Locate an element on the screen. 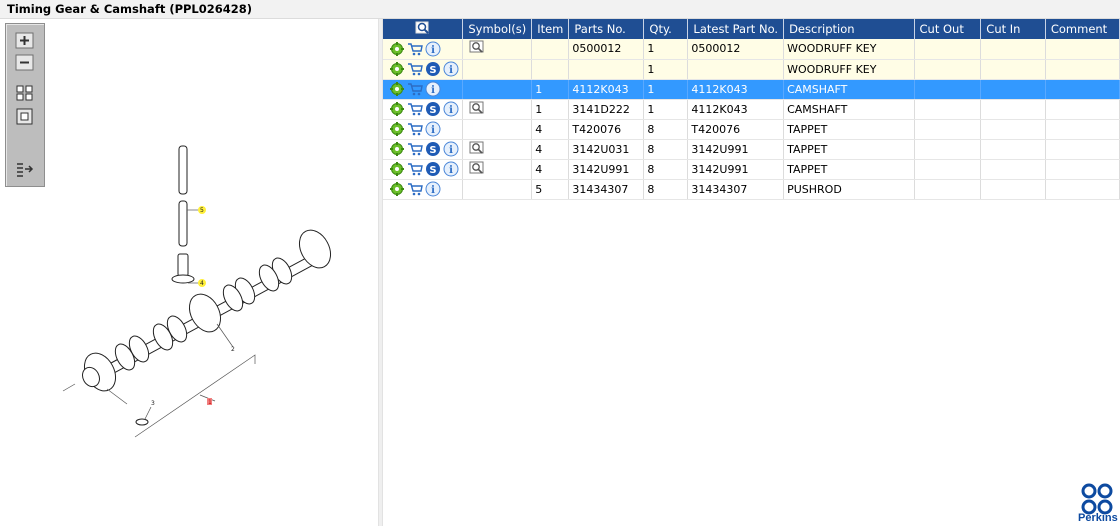 Image resolution: width=1120 pixels, height=526 pixels. zoom-in-icon is located at coordinates (25, 41).